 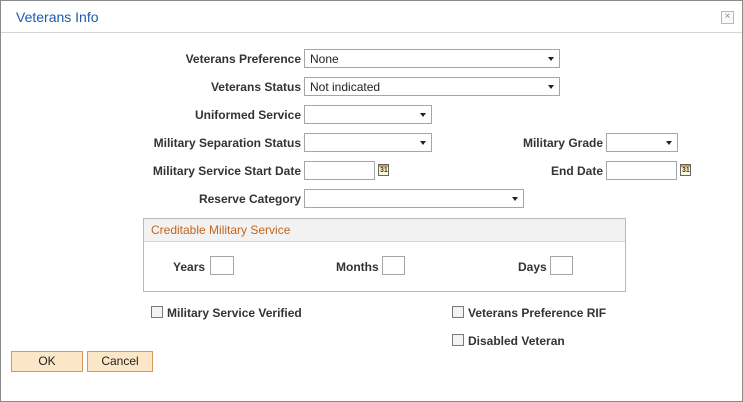 What do you see at coordinates (393, 265) in the screenshot?
I see `months-input` at bounding box center [393, 265].